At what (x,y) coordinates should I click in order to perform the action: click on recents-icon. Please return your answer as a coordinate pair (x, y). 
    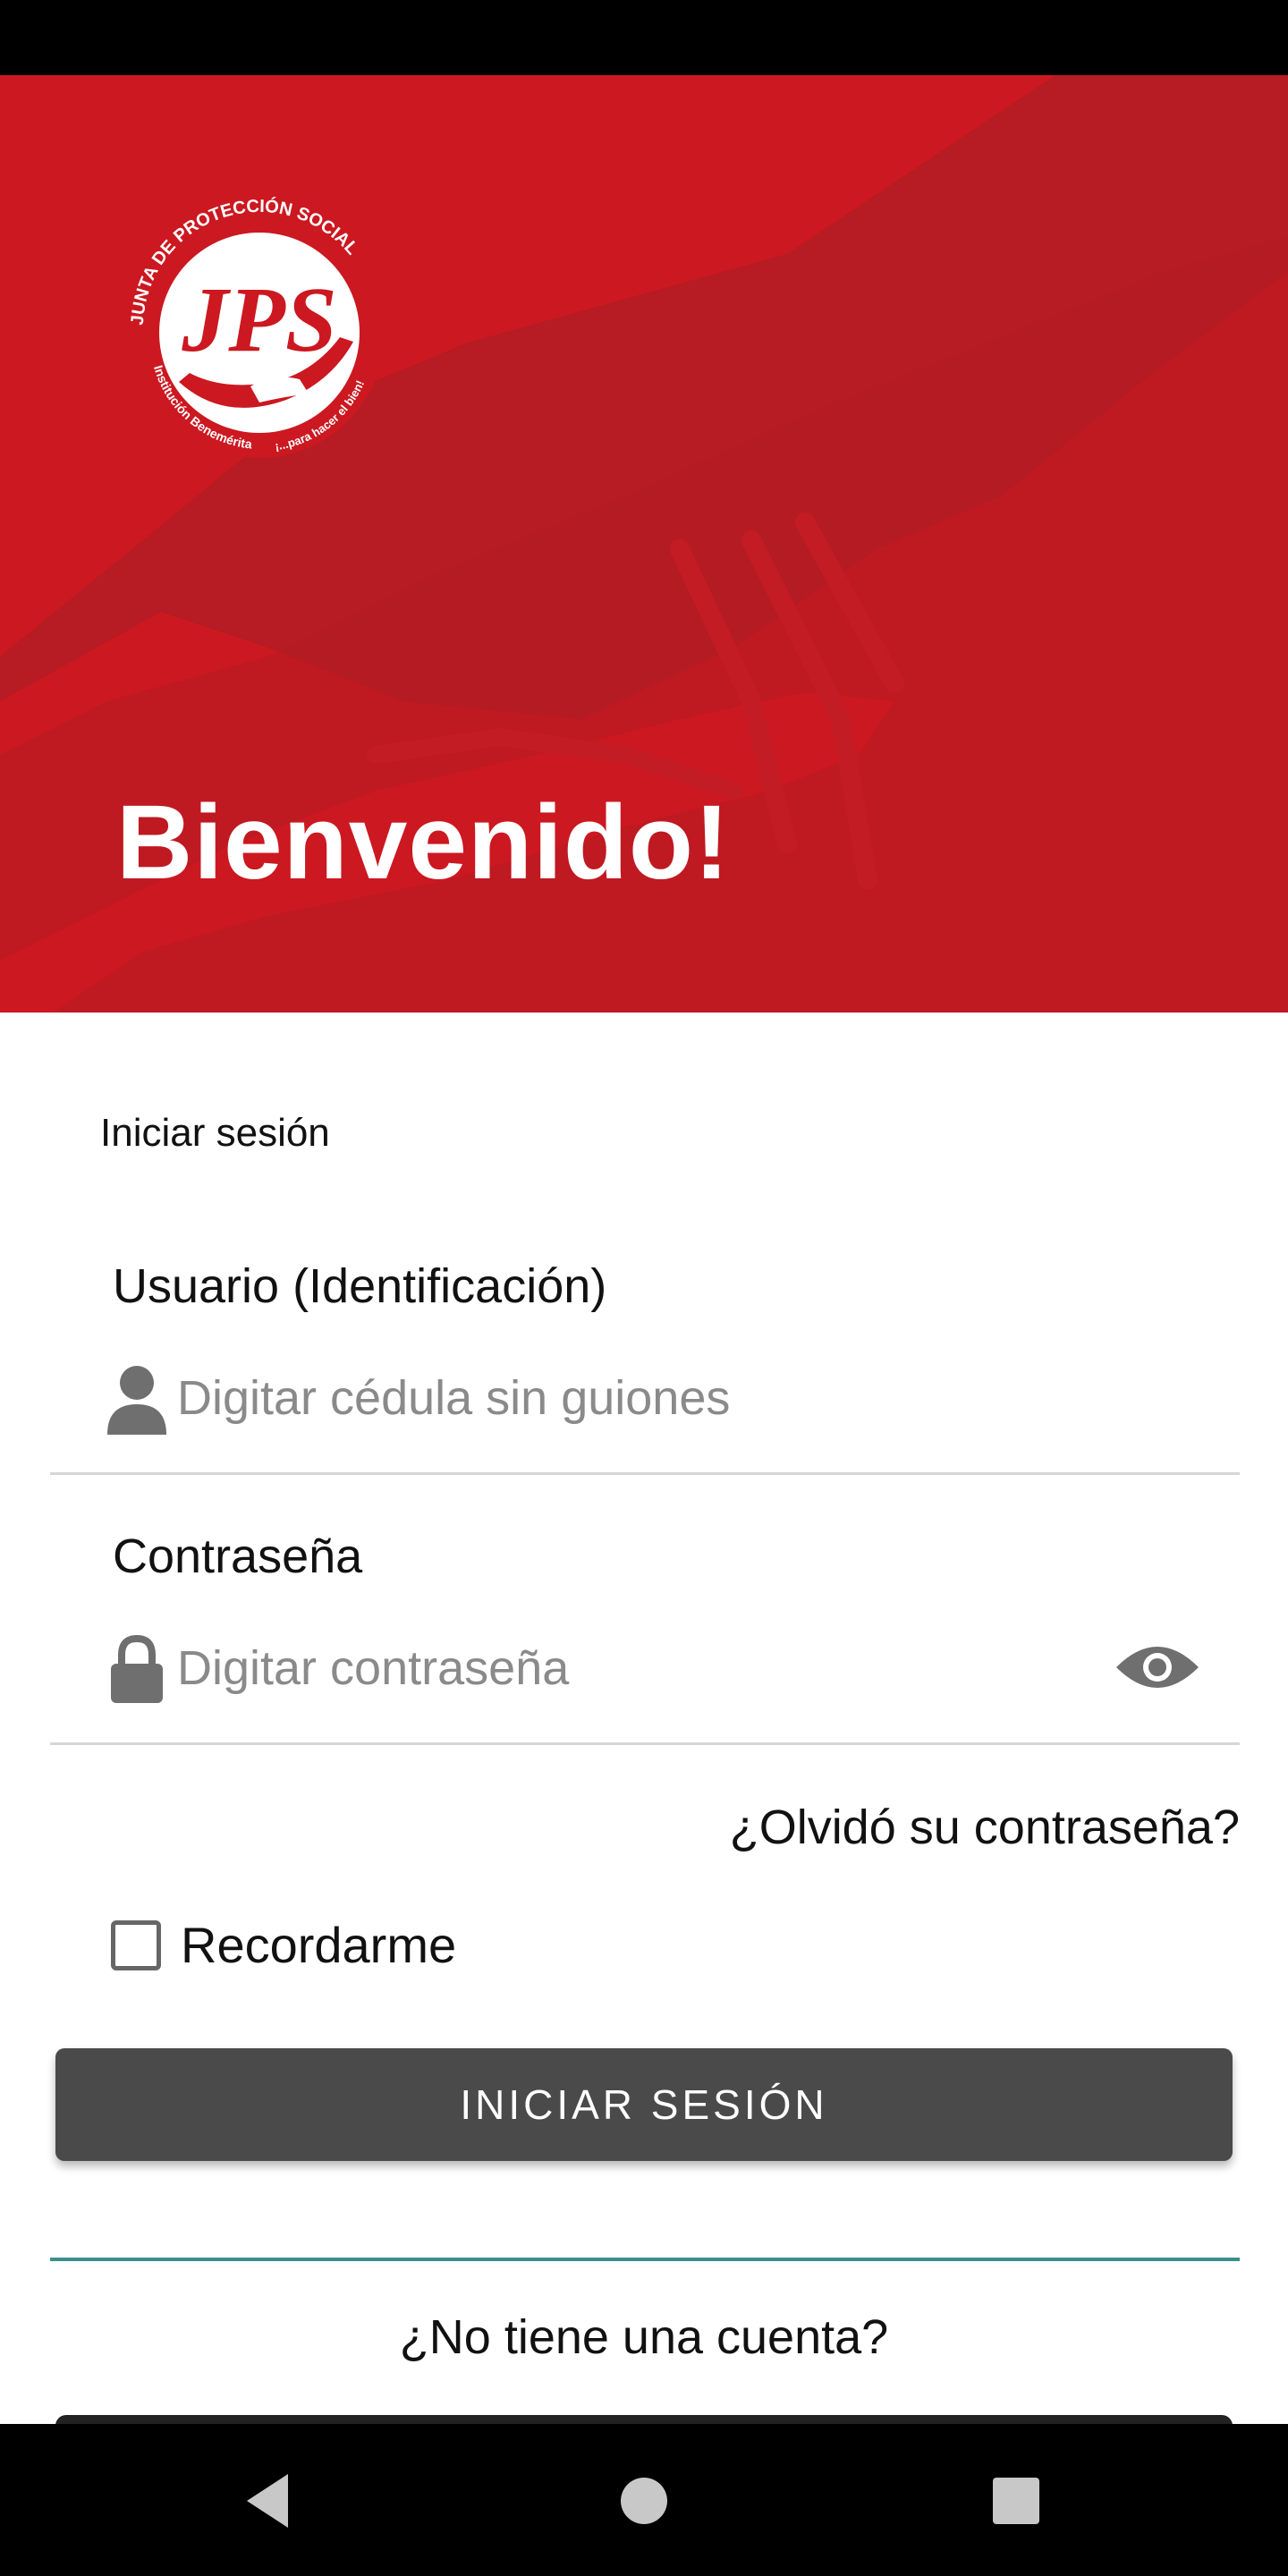
    Looking at the image, I should click on (1016, 2501).